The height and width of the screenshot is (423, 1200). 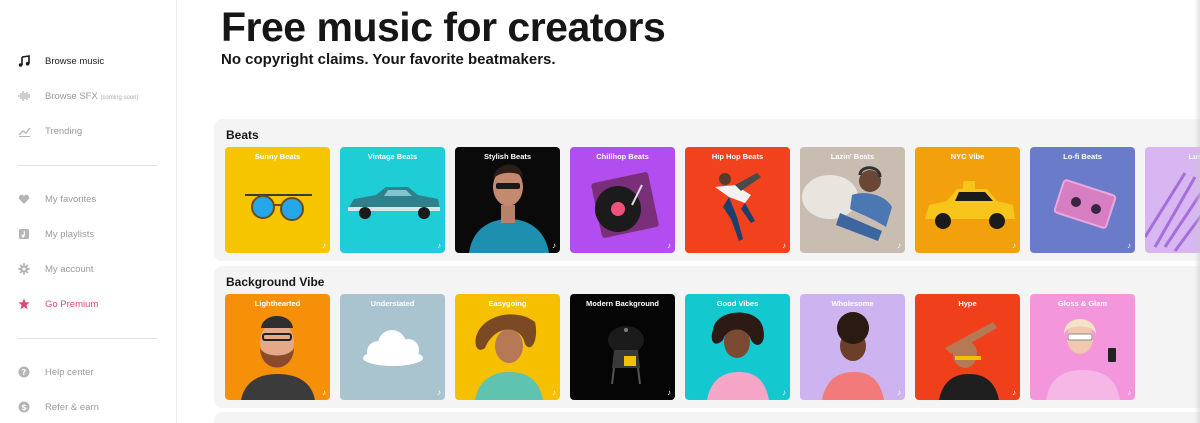 I want to click on card-title: NYC Vibe, so click(x=967, y=156).